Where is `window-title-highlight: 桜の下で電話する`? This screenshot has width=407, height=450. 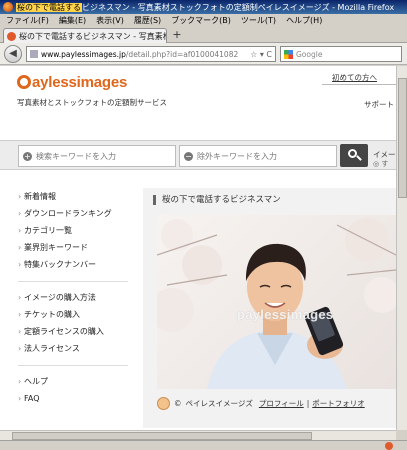
window-title-highlight: 桜の下で電話する is located at coordinates (49, 7).